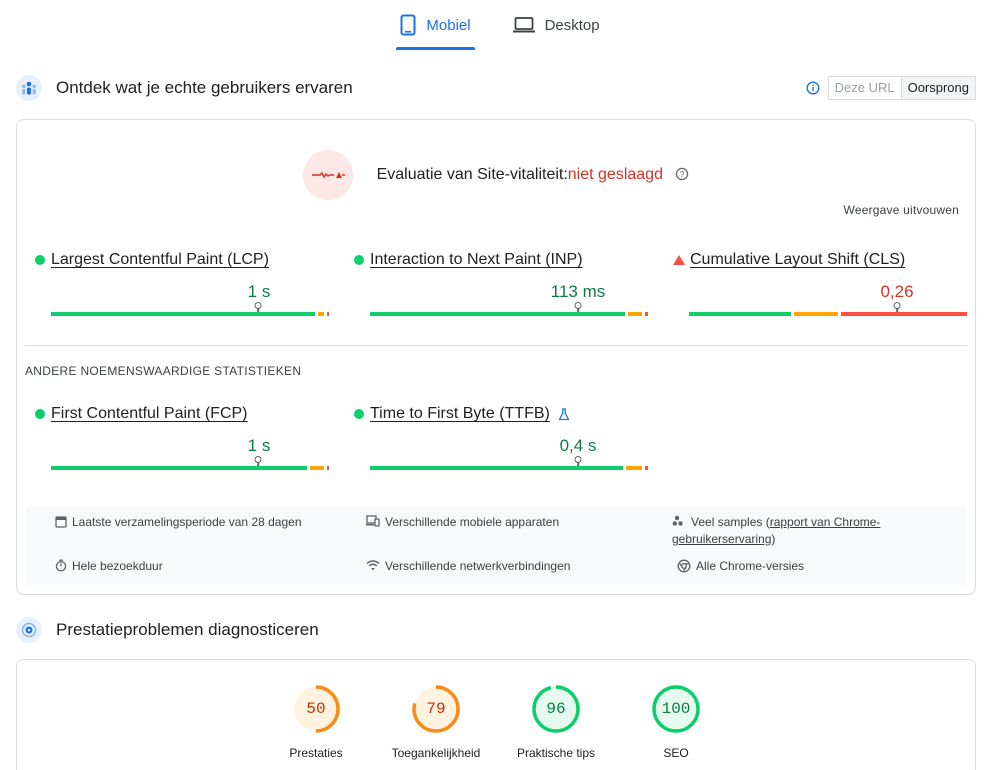 This screenshot has height=770, width=1000. I want to click on url-origin-toggle: Deze URL Oorsprong, so click(891, 88).